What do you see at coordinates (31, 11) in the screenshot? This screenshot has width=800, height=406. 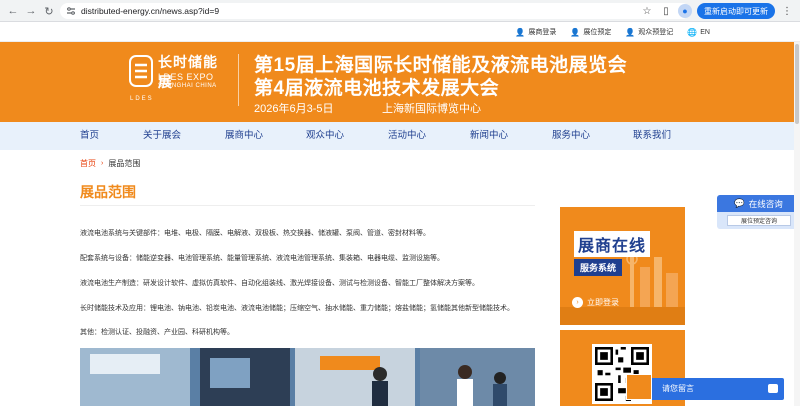 I see `forward-icon: →` at bounding box center [31, 11].